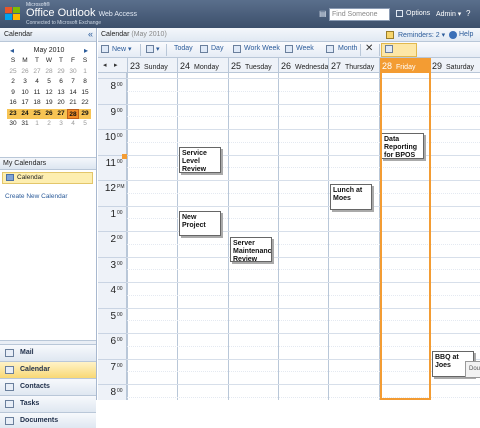  Describe the element at coordinates (12, 50) in the screenshot. I see `previous-month-icon: ◂` at that location.